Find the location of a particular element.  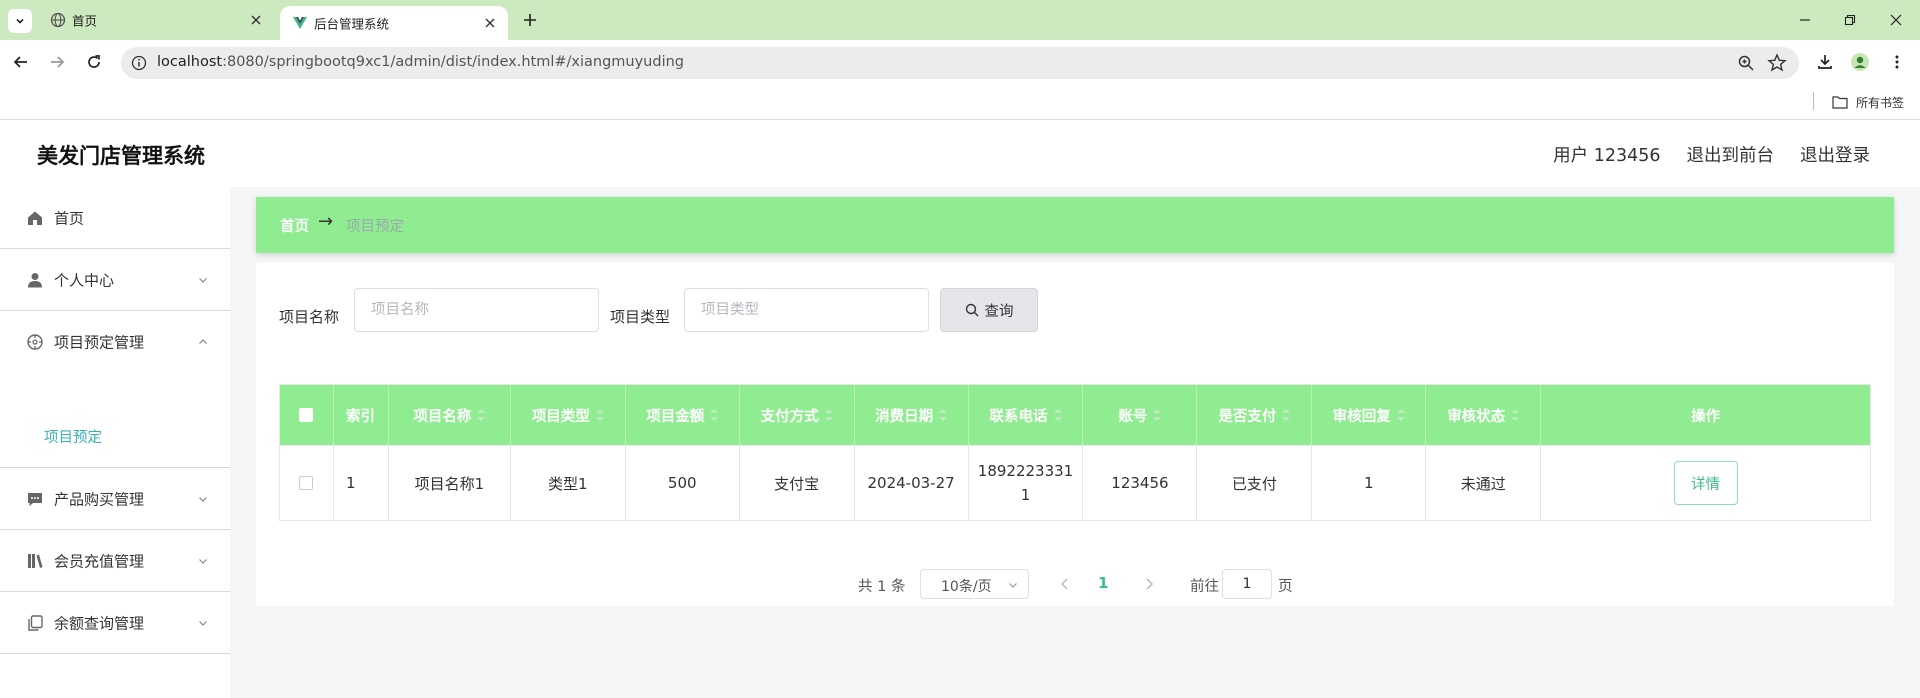

cell-pay-method: 支付宝 is located at coordinates (797, 483).